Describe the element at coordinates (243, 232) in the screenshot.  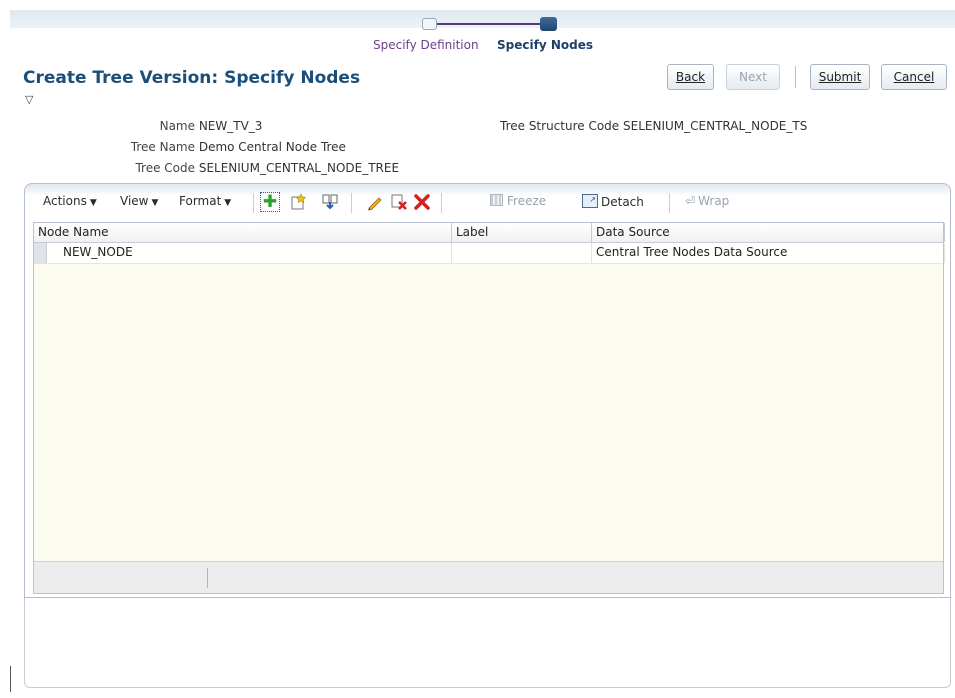
I see `column-header-node-name: Node Name` at that location.